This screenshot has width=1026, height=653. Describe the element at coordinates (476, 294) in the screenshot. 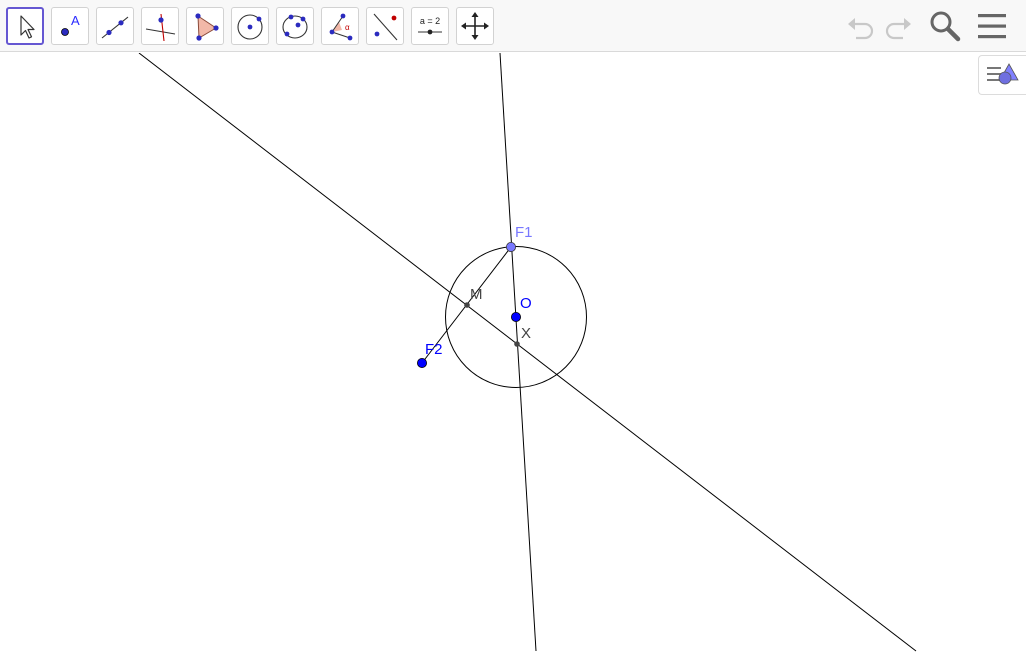

I see `label-m: M` at that location.